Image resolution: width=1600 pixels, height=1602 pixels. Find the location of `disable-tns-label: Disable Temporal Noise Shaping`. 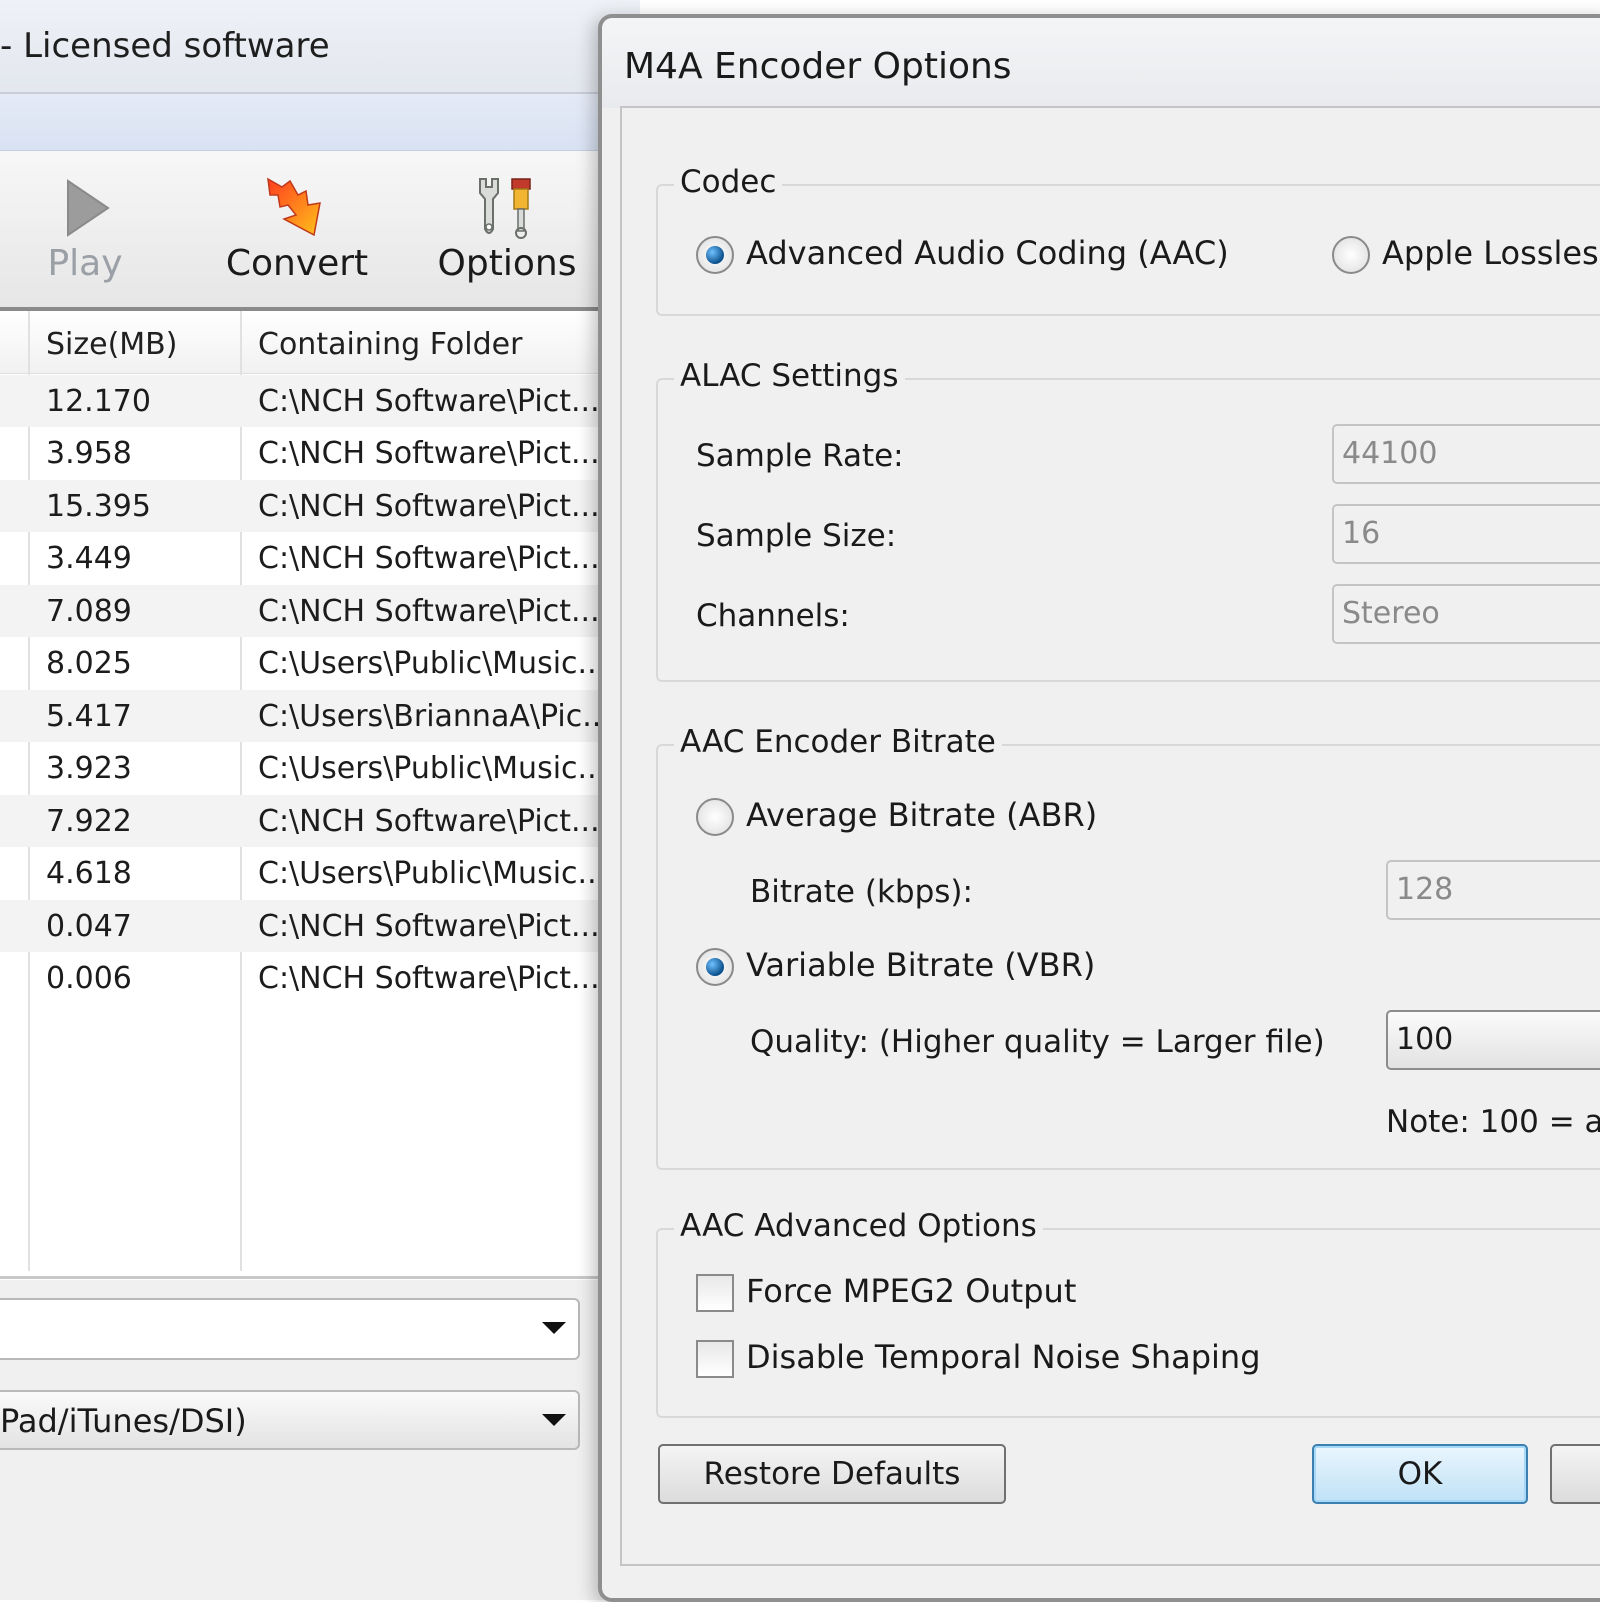

disable-tns-label: Disable Temporal Noise Shaping is located at coordinates (1003, 1357).